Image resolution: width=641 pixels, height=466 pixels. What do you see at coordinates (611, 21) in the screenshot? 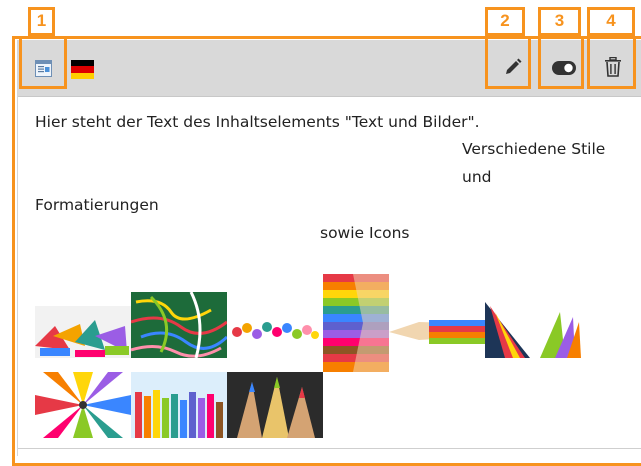
I see `callout-4: 4` at bounding box center [611, 21].